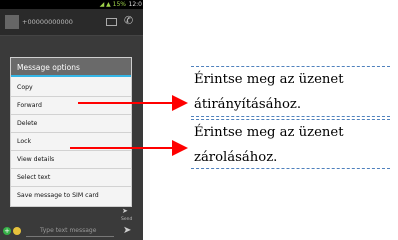  I want to click on callout-lock-line2: zárolásához., so click(236, 157).